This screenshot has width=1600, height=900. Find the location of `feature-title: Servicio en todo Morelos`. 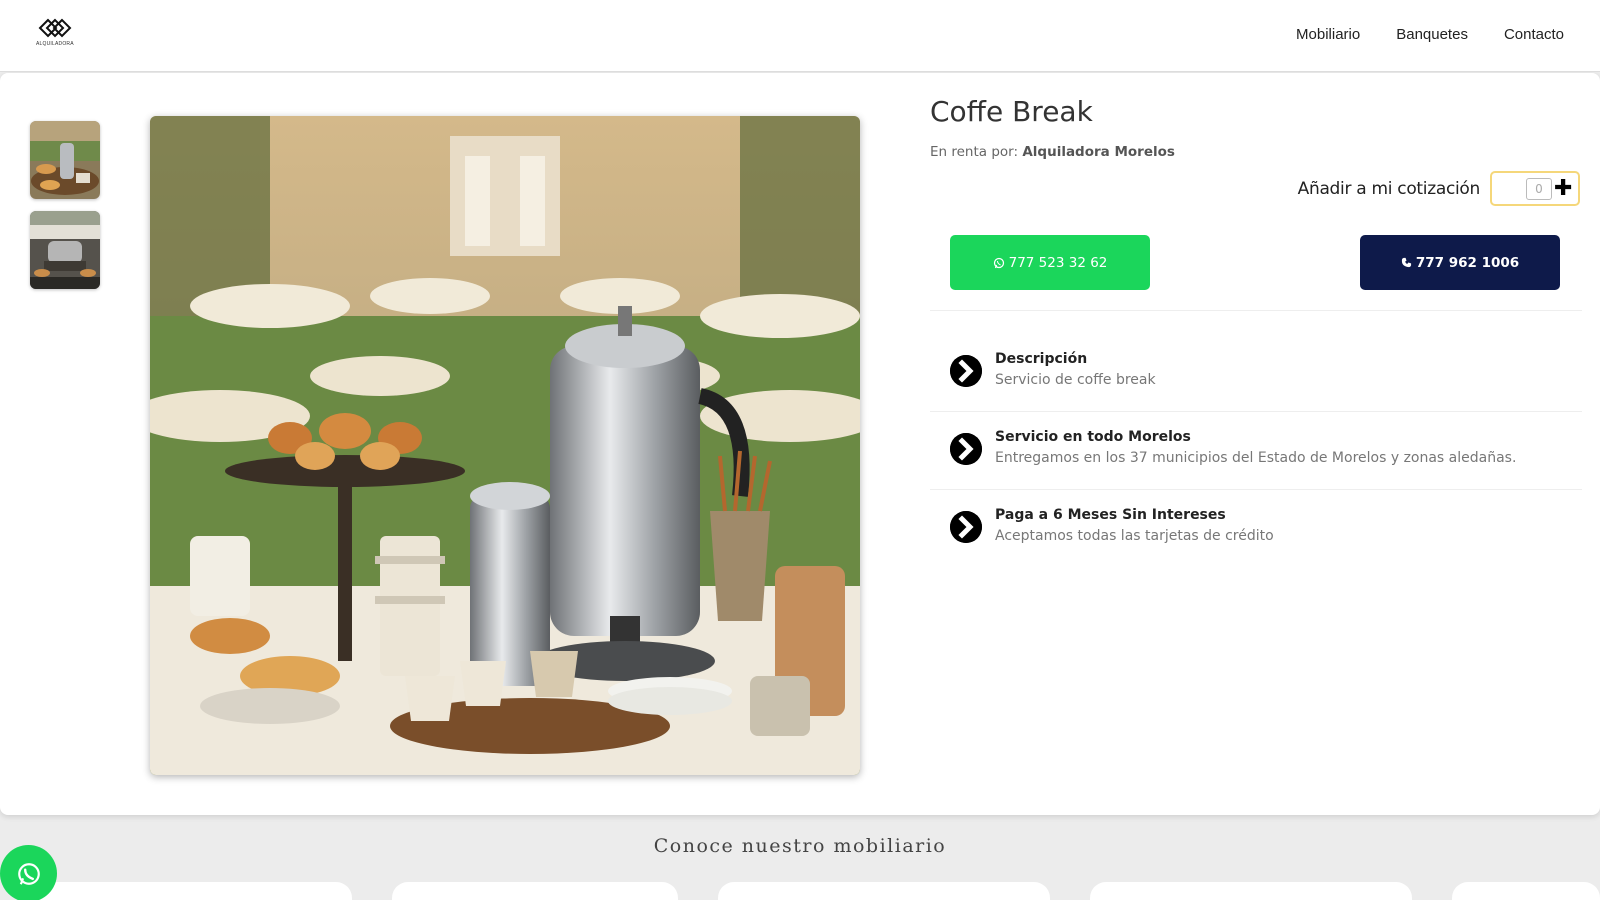

feature-title: Servicio en todo Morelos is located at coordinates (1093, 437).